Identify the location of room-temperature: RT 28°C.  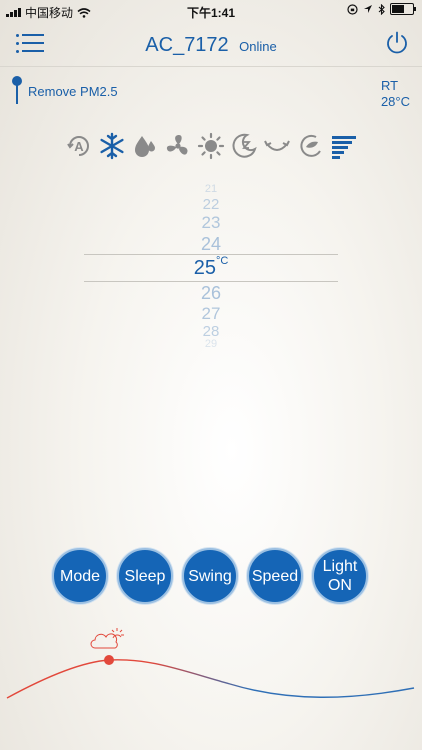
(395, 94).